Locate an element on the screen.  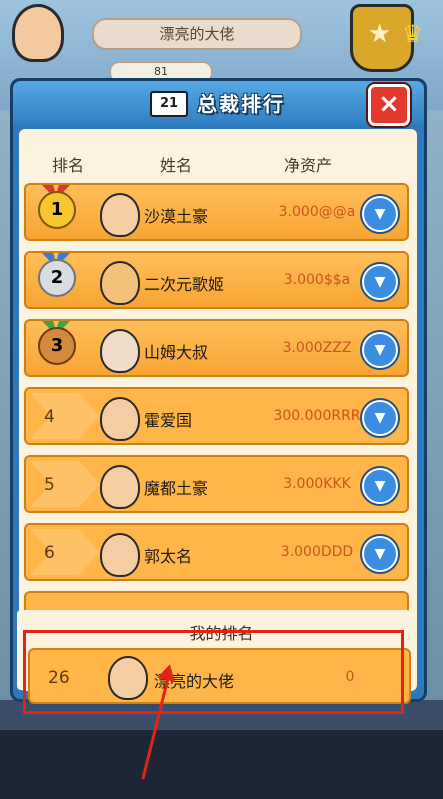
header-name: 姓名 is located at coordinates (176, 165).